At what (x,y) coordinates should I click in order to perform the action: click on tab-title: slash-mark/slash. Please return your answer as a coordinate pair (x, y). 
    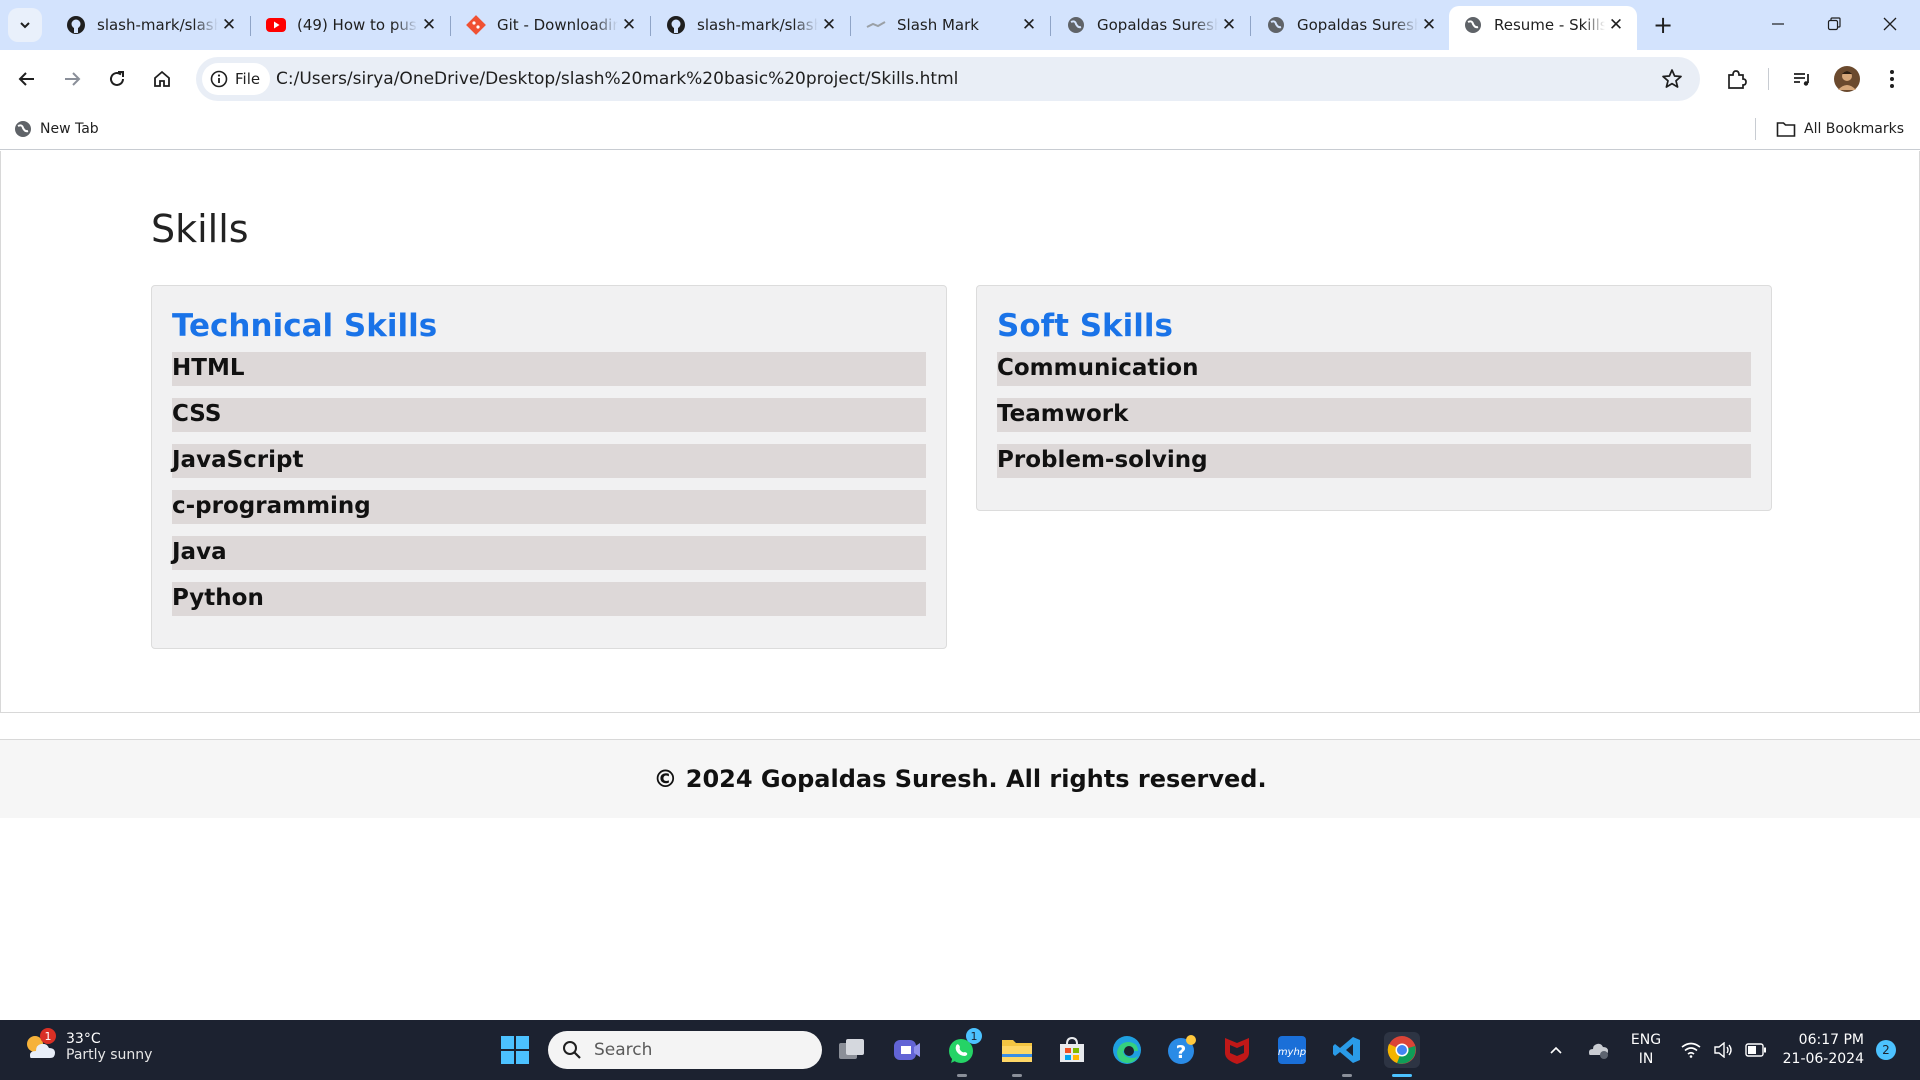
    Looking at the image, I should click on (157, 25).